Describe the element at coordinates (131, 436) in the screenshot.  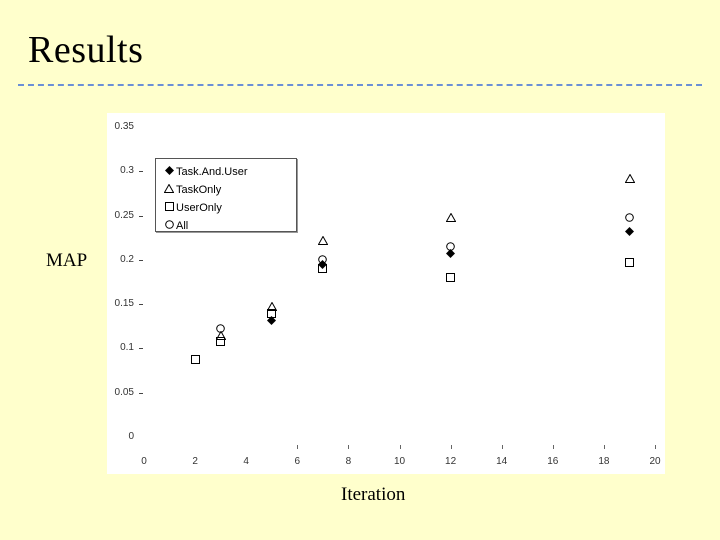
I see `y-axis-tick-label: 0` at that location.